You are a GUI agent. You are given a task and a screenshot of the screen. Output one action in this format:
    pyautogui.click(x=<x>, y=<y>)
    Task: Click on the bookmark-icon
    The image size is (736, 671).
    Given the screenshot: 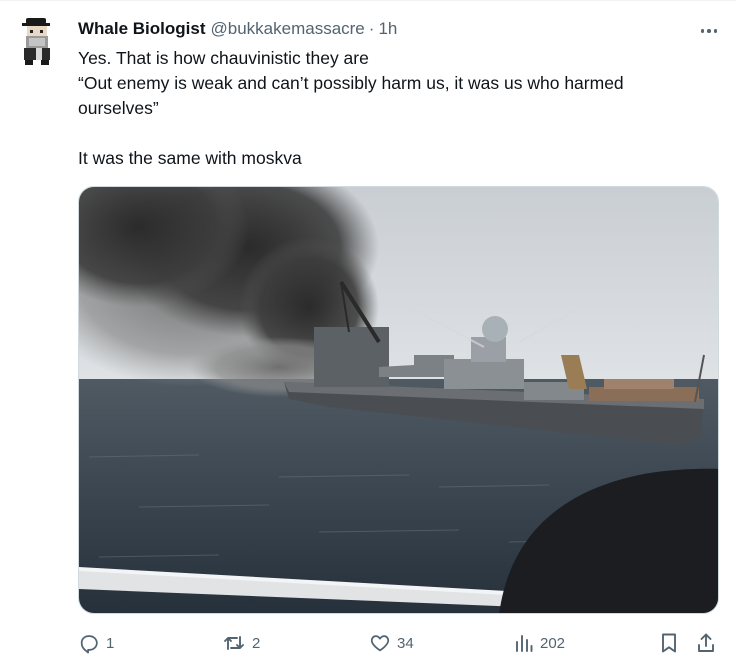 What is the action you would take?
    pyautogui.click(x=669, y=643)
    